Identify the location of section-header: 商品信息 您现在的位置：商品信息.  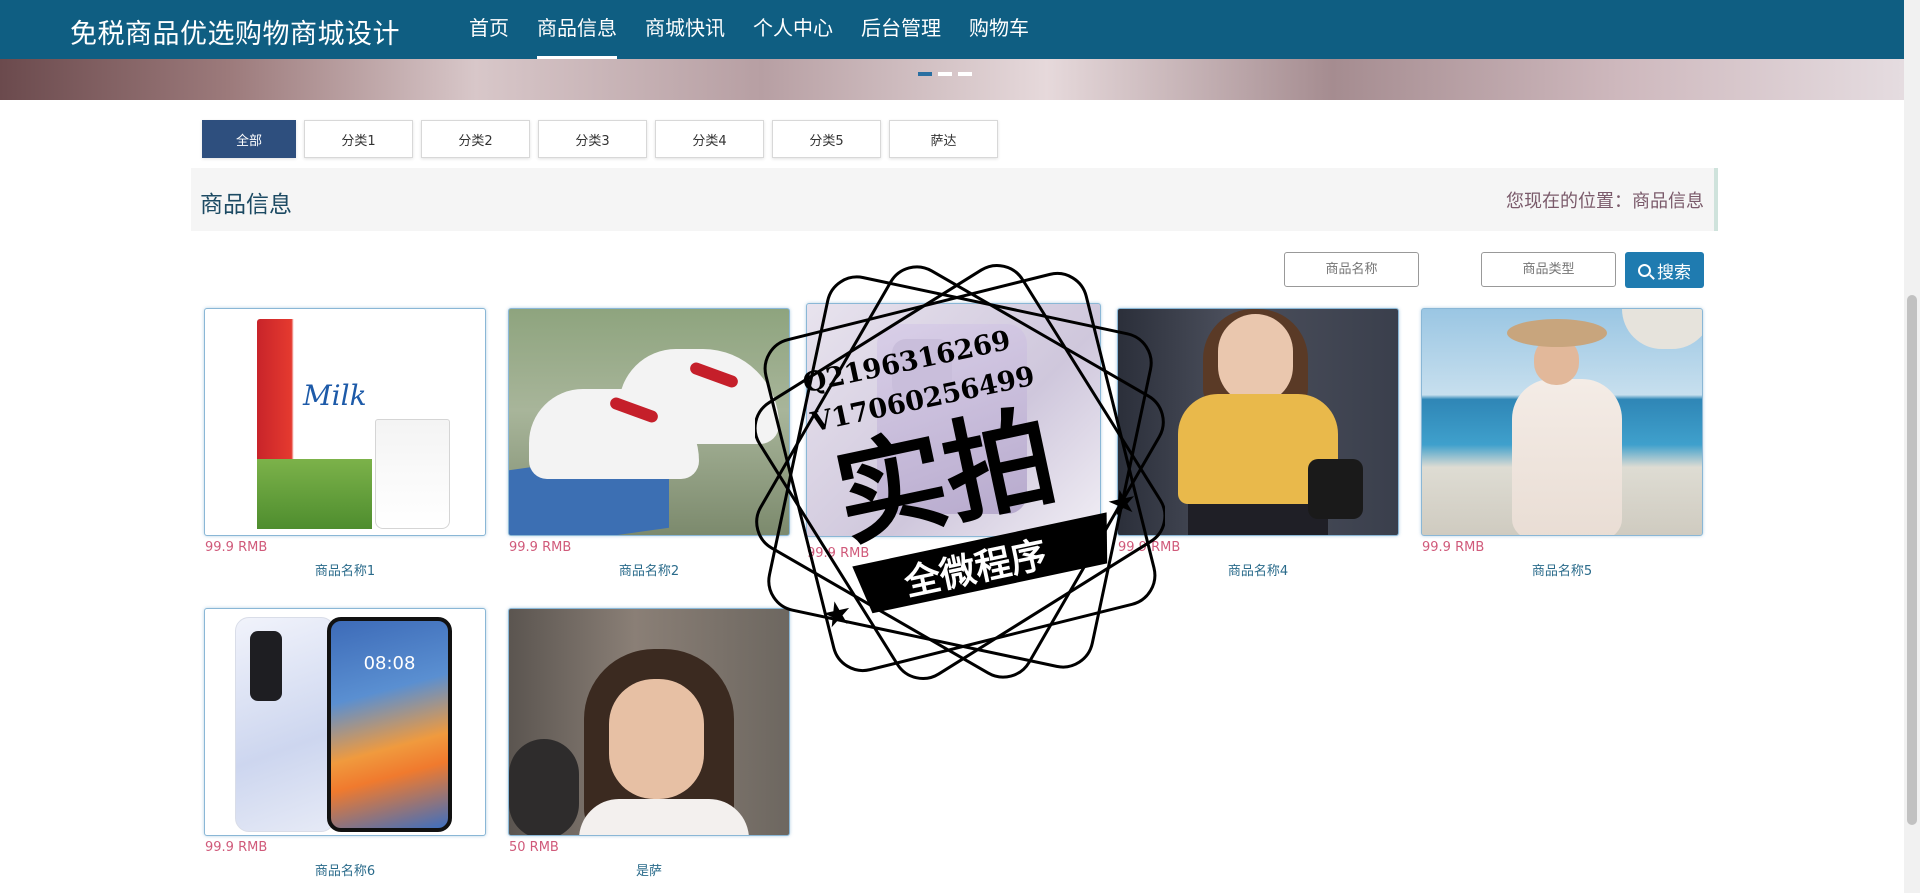
(954, 199).